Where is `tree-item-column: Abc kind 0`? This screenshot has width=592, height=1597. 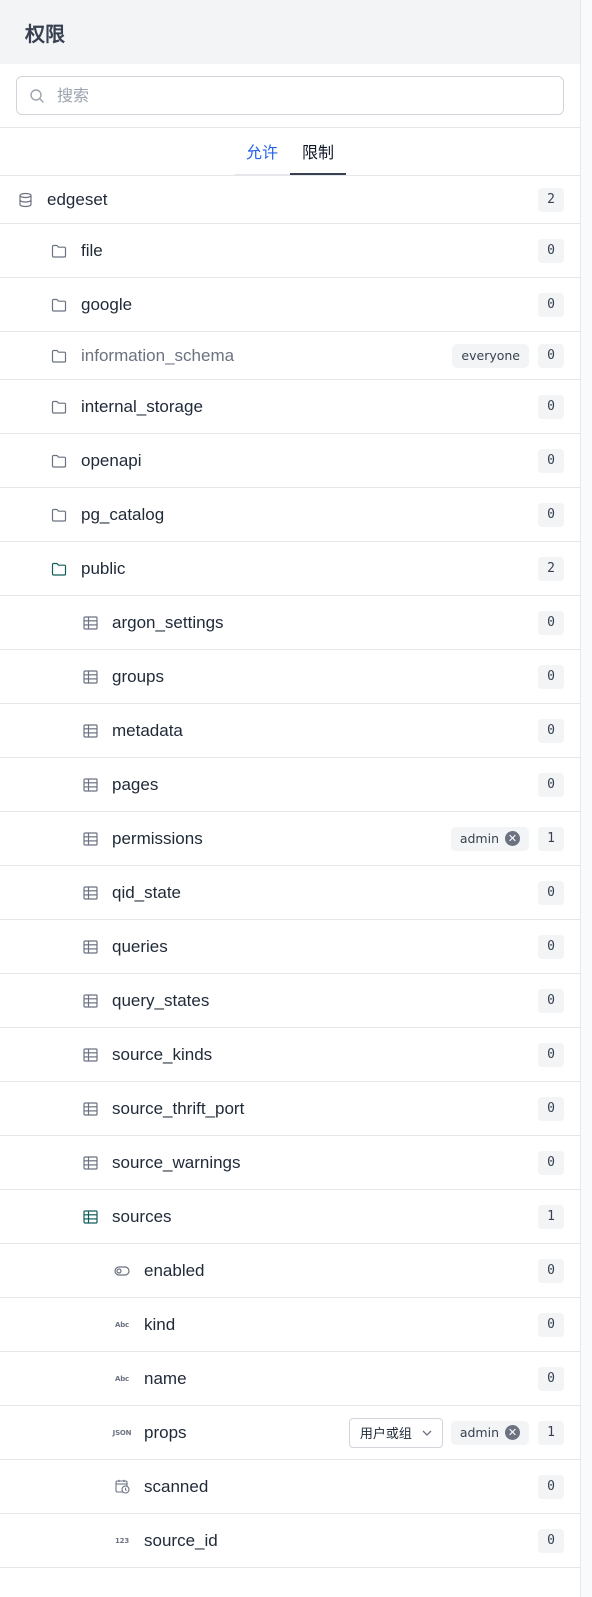
tree-item-column: Abc kind 0 is located at coordinates (290, 1325).